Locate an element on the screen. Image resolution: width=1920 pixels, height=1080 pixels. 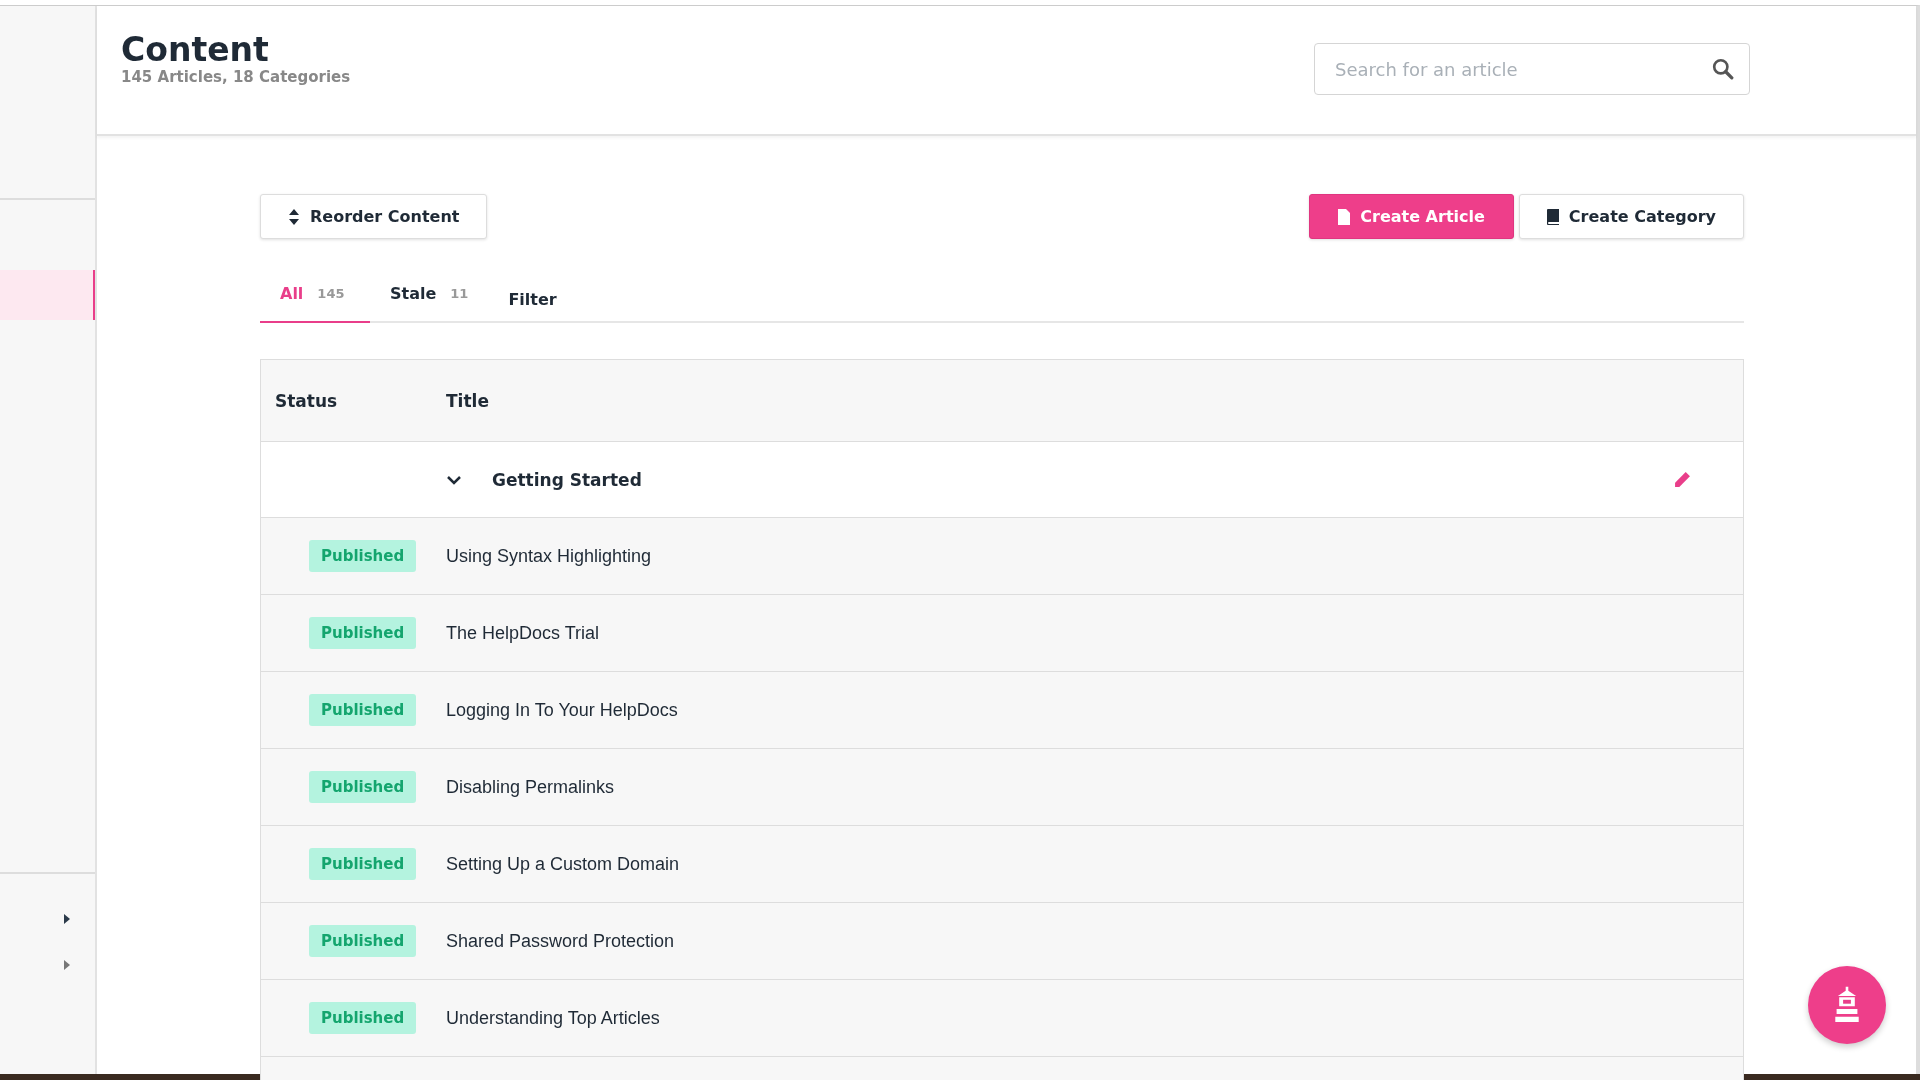
article-title: Disabling Permalinks is located at coordinates (530, 787).